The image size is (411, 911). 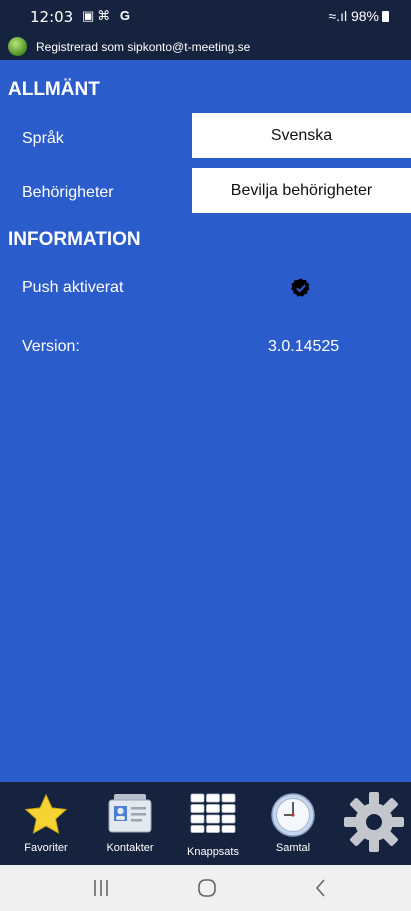 I want to click on language-select-button: Svenska, so click(x=301, y=135).